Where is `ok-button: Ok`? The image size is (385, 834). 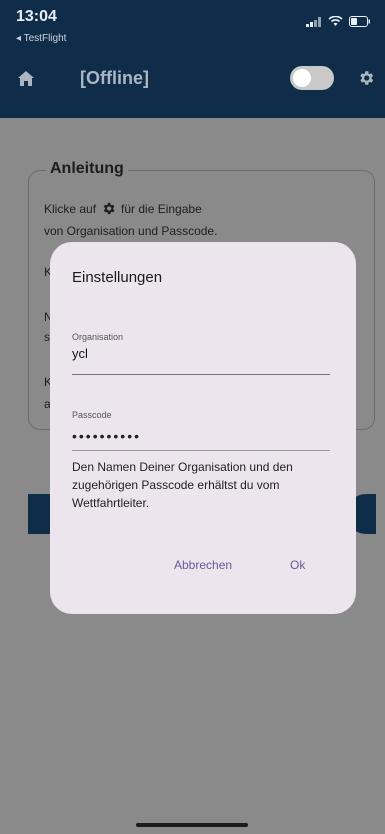 ok-button: Ok is located at coordinates (297, 565).